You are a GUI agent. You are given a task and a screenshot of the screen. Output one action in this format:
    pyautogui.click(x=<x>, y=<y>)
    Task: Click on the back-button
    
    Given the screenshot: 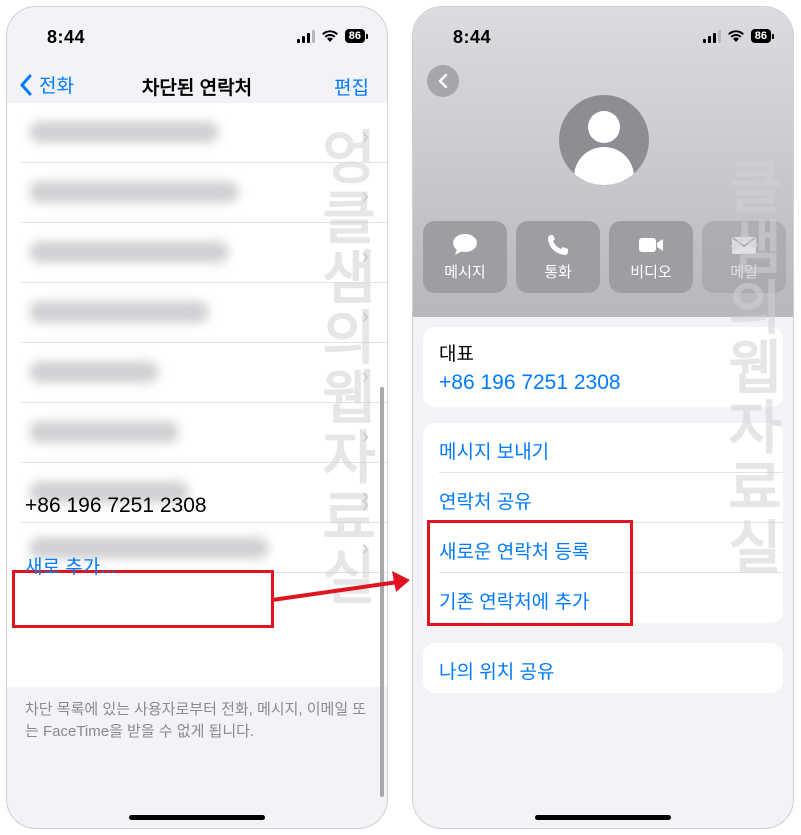 What is the action you would take?
    pyautogui.click(x=443, y=81)
    